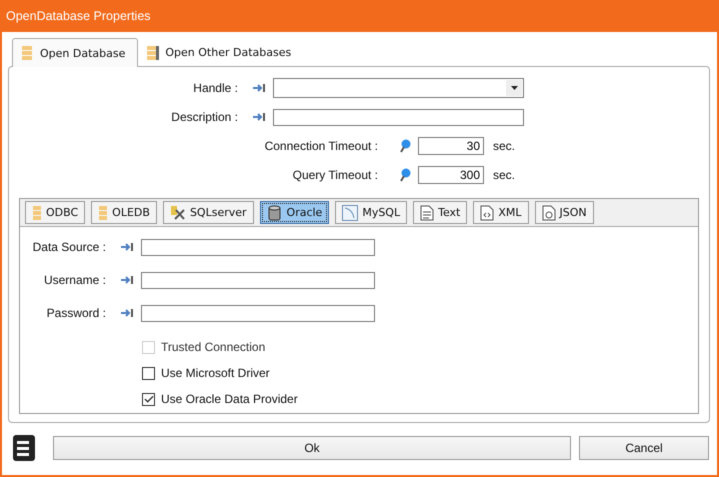 The image size is (719, 477). Describe the element at coordinates (124, 212) in the screenshot. I see `provider-button: OLEDB` at that location.